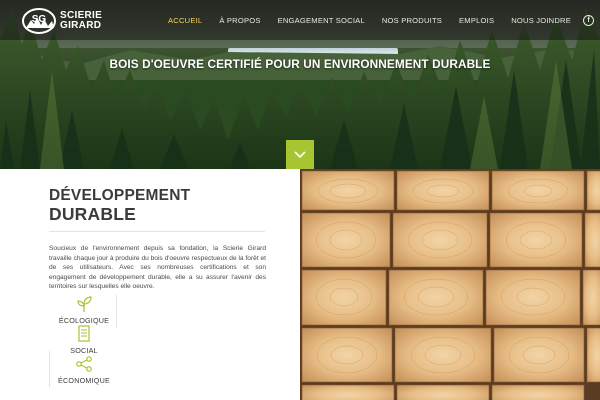 This screenshot has height=400, width=600. Describe the element at coordinates (84, 350) in the screenshot. I see `tab-social-label: SOCIAL` at that location.